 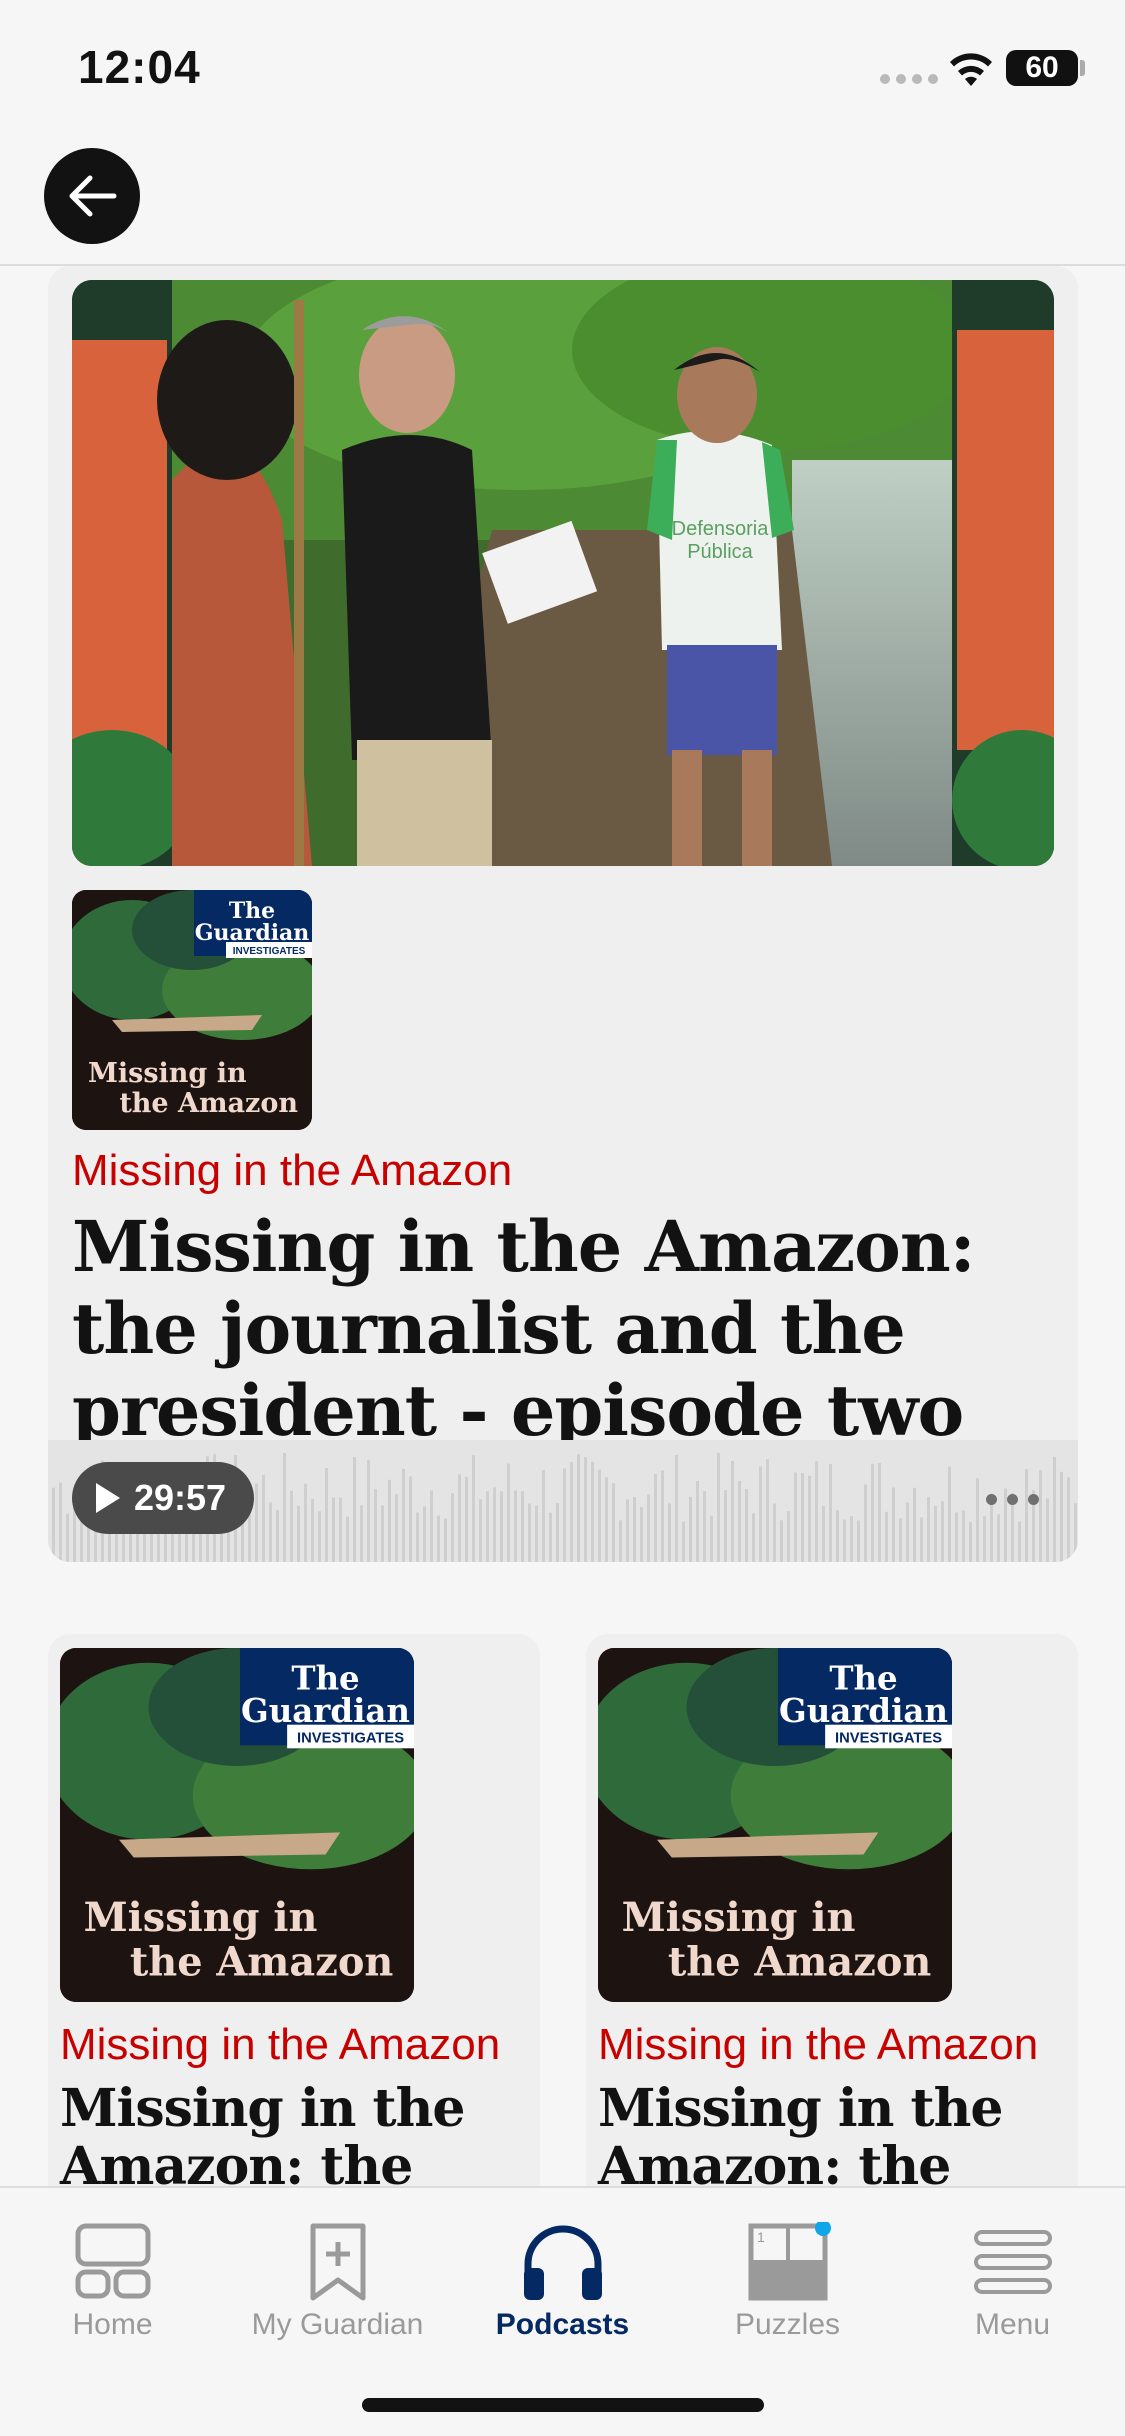 I want to click on more-dot, so click(x=1012, y=1499).